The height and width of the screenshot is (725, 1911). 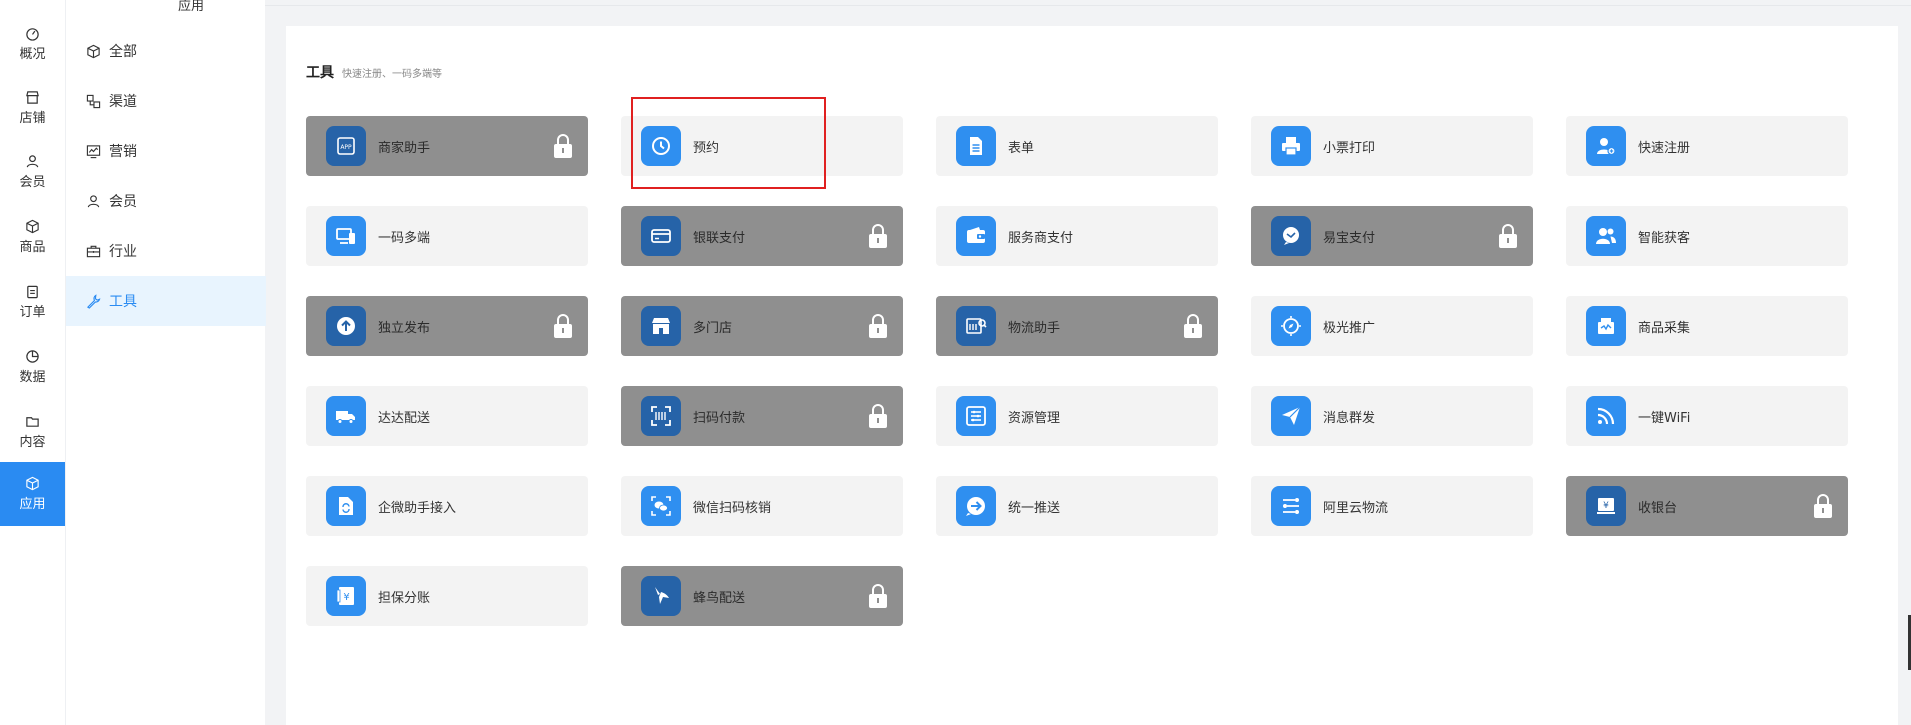 What do you see at coordinates (32, 442) in the screenshot?
I see `rail-item-label: 内容` at bounding box center [32, 442].